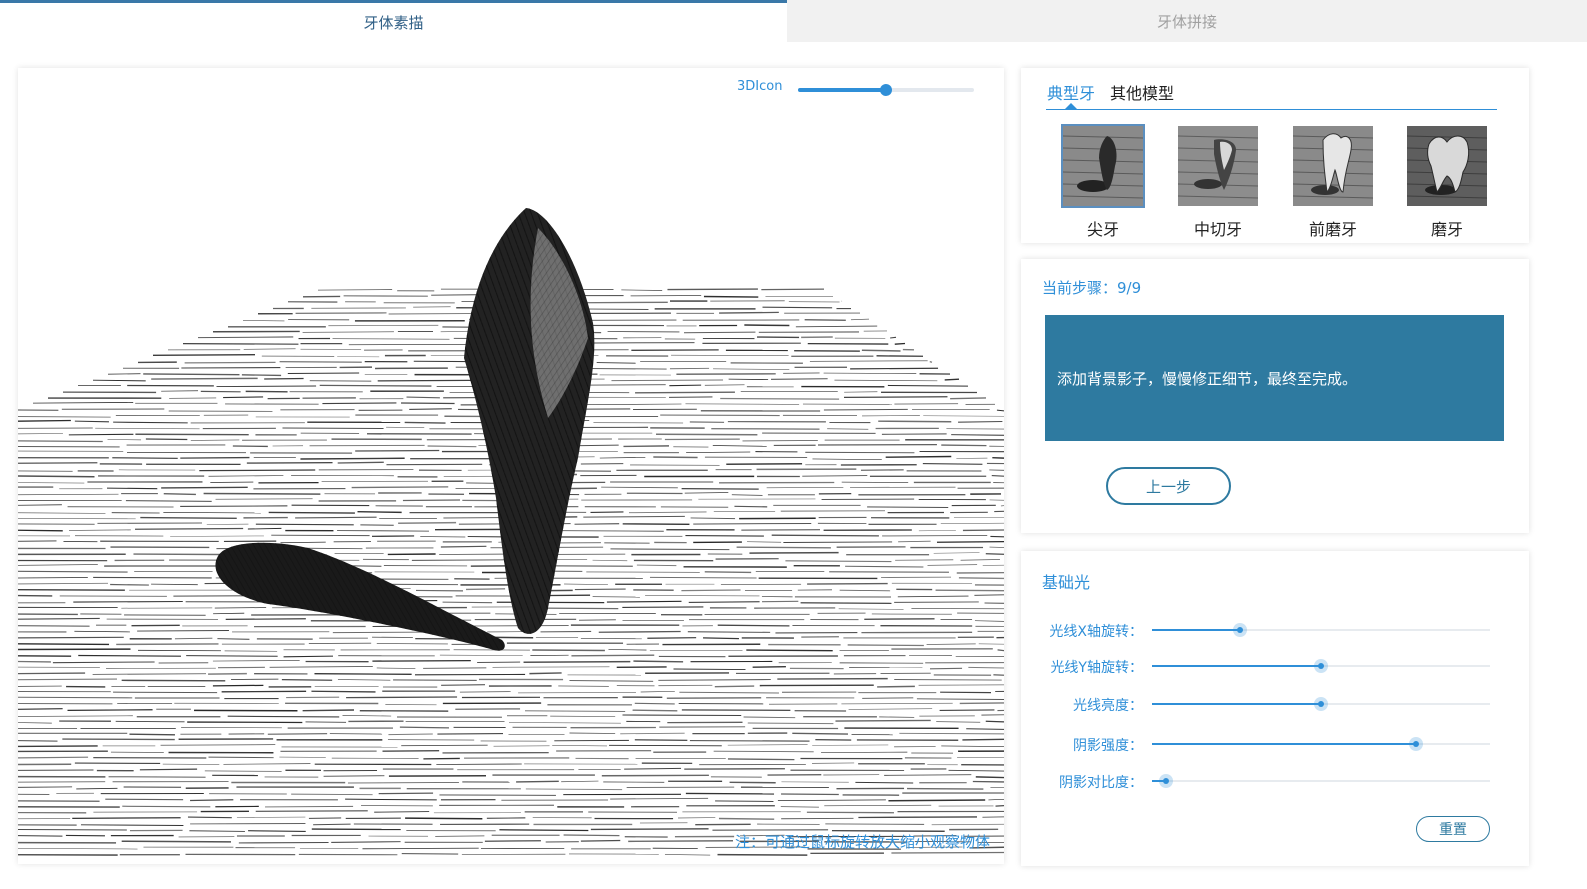 This screenshot has width=1587, height=889. What do you see at coordinates (1332, 229) in the screenshot?
I see `tooth-name: 前磨牙` at bounding box center [1332, 229].